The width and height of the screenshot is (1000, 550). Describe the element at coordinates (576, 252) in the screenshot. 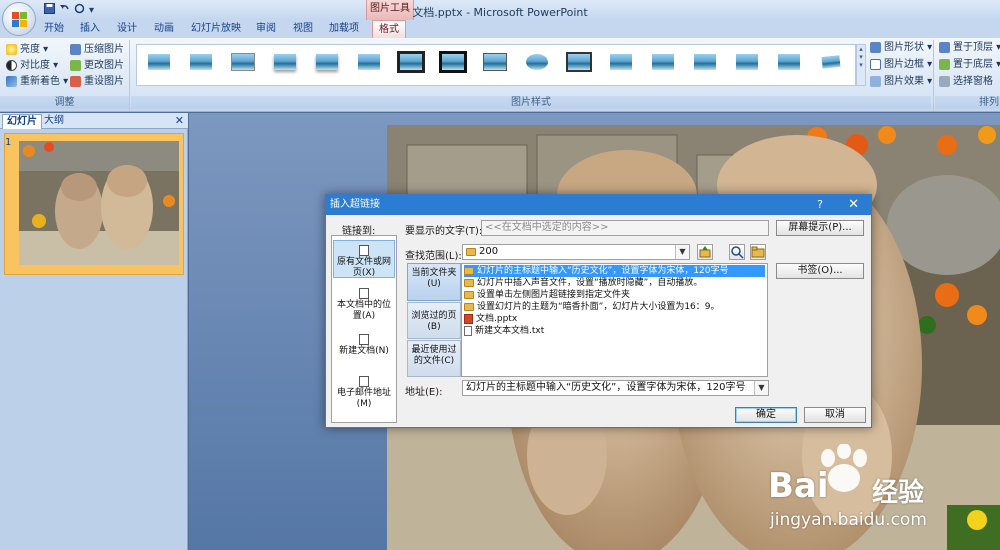

I see `look-in-select: 200 ▼` at that location.